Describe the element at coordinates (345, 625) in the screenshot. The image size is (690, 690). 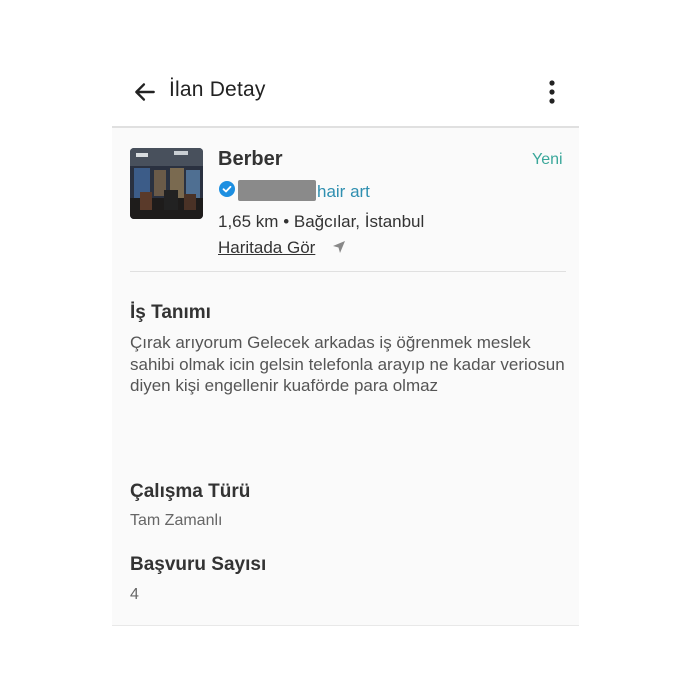
I see `bottom-divider` at that location.